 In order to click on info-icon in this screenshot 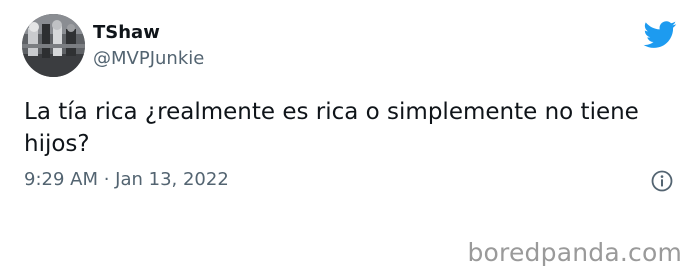, I will do `click(662, 181)`.